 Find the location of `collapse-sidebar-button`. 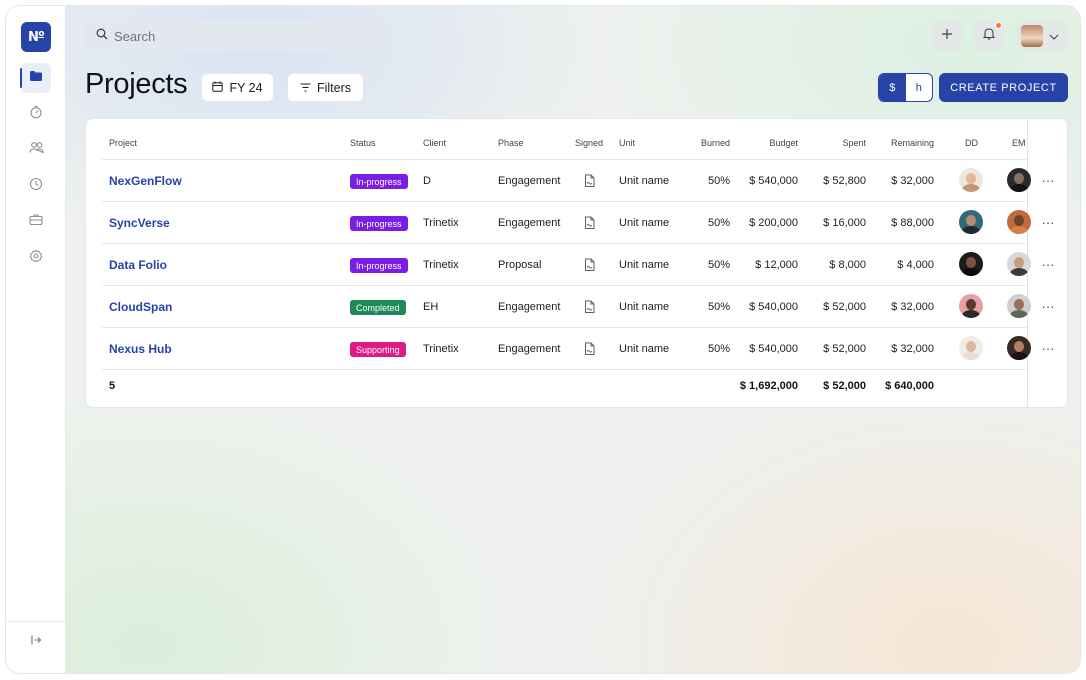

collapse-sidebar-button is located at coordinates (36, 642).